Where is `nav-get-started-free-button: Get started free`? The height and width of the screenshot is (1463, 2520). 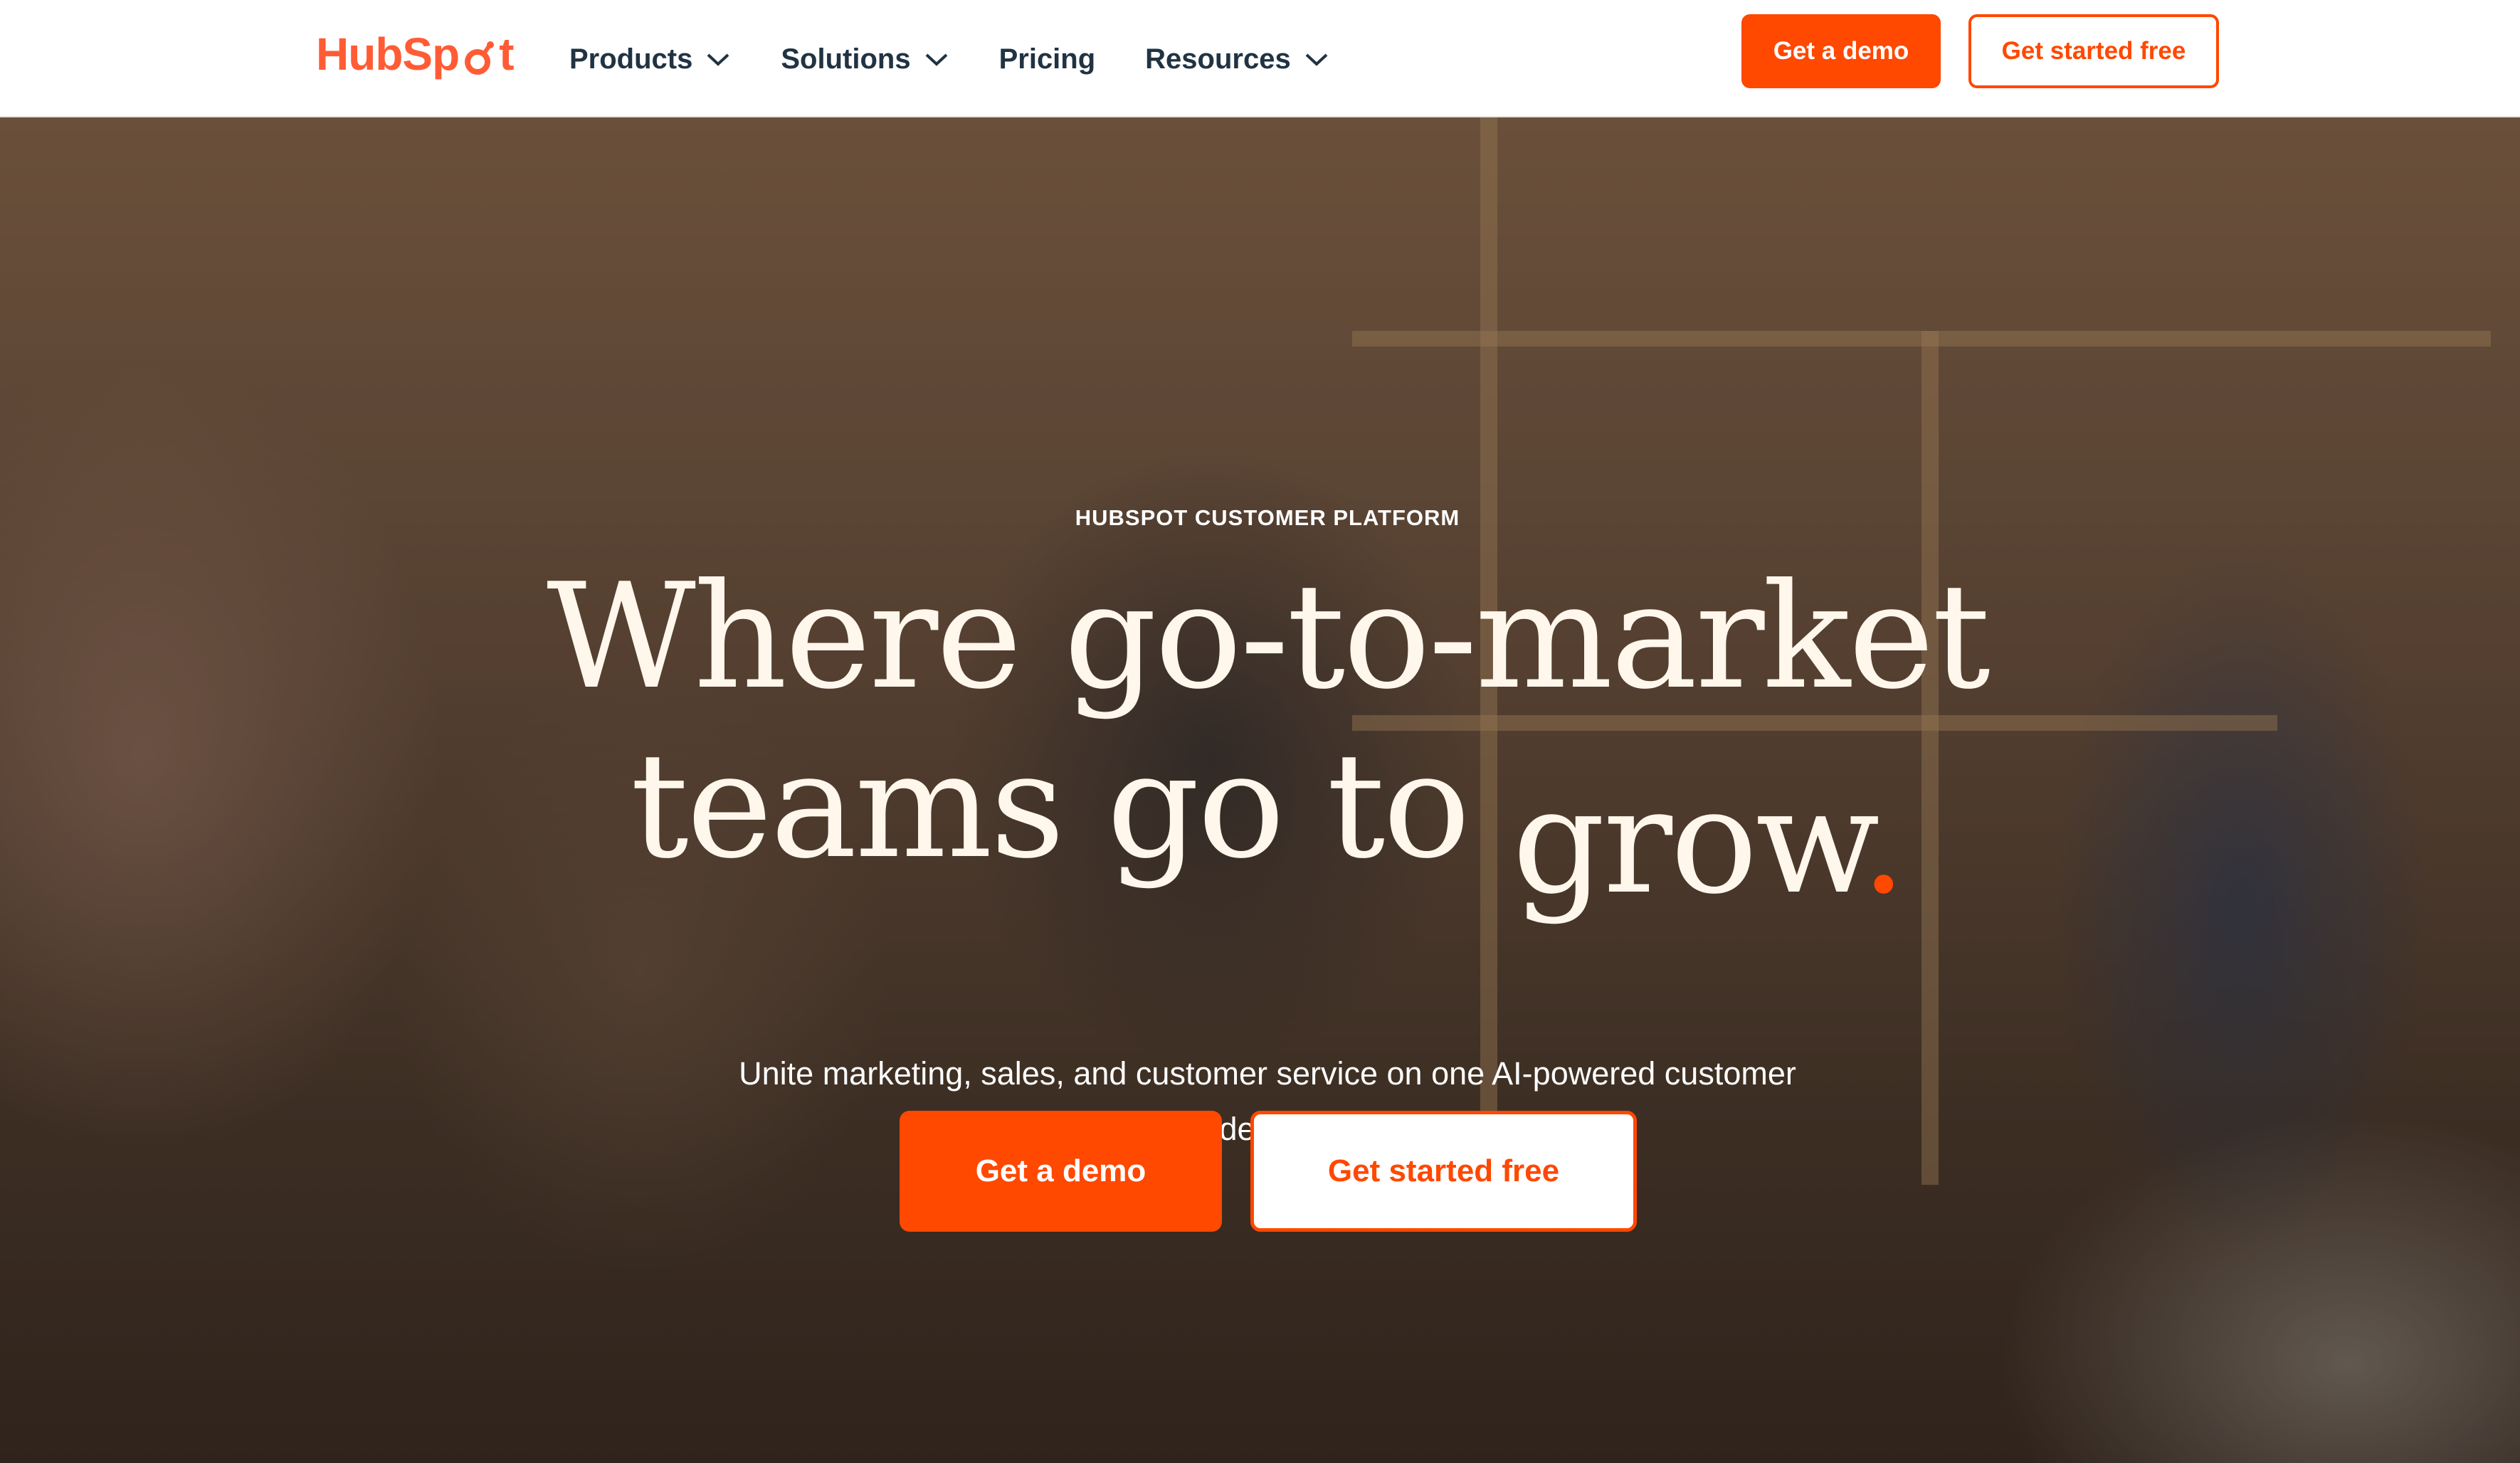 nav-get-started-free-button: Get started free is located at coordinates (2093, 51).